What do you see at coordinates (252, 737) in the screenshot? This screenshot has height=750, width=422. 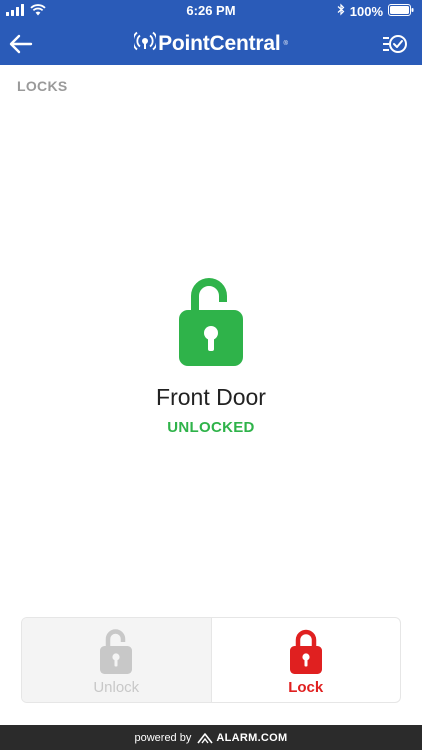 I see `provider-name: ALARM.COM` at bounding box center [252, 737].